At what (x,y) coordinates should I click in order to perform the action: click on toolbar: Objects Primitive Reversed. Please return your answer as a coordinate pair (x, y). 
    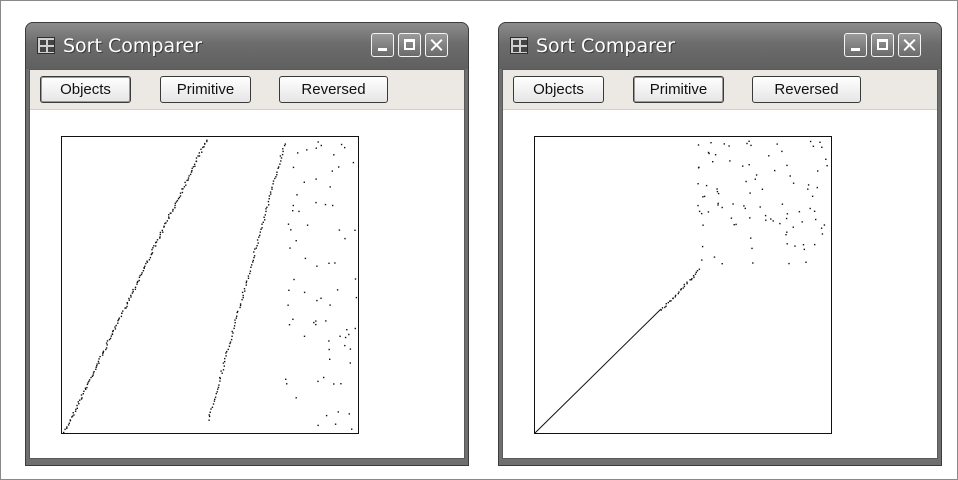
    Looking at the image, I should click on (720, 90).